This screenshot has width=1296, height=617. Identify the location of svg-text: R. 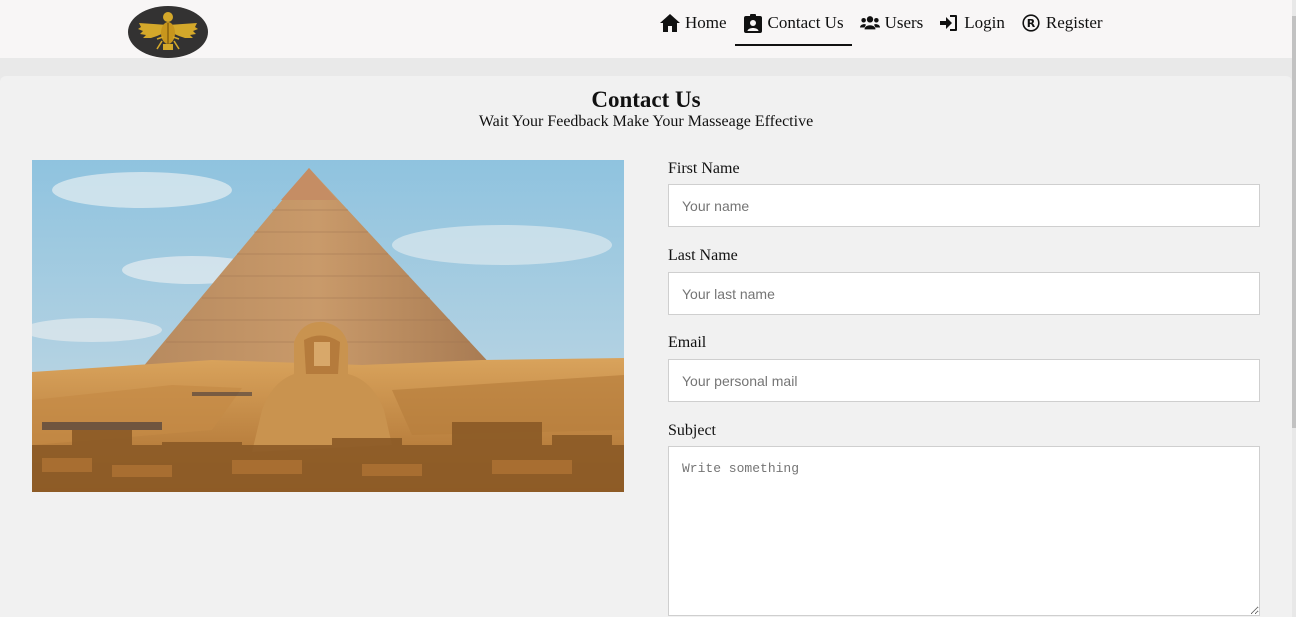
(1031, 23).